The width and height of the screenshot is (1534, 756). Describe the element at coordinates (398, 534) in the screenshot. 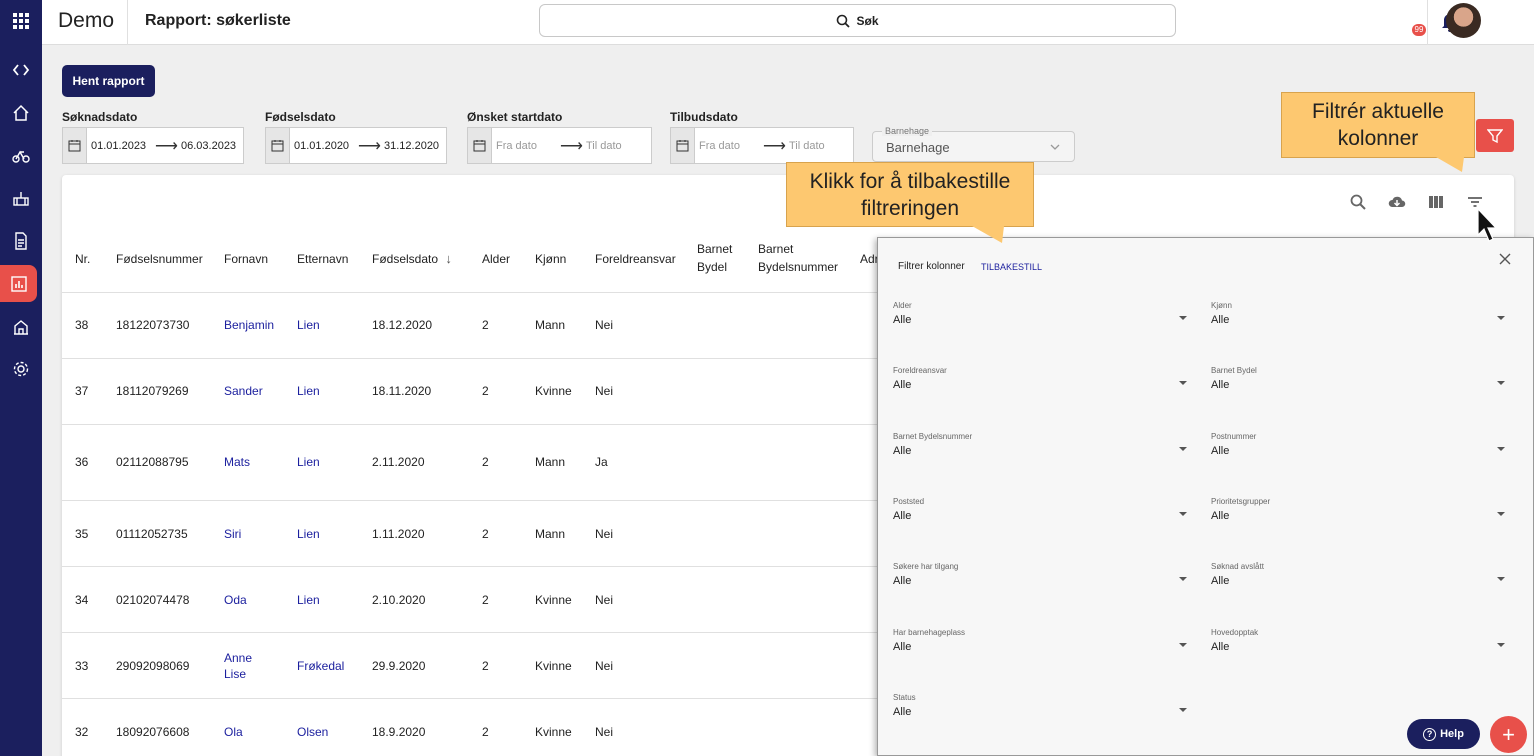

I see `cell-fodselsdato: 1.11.2020` at that location.